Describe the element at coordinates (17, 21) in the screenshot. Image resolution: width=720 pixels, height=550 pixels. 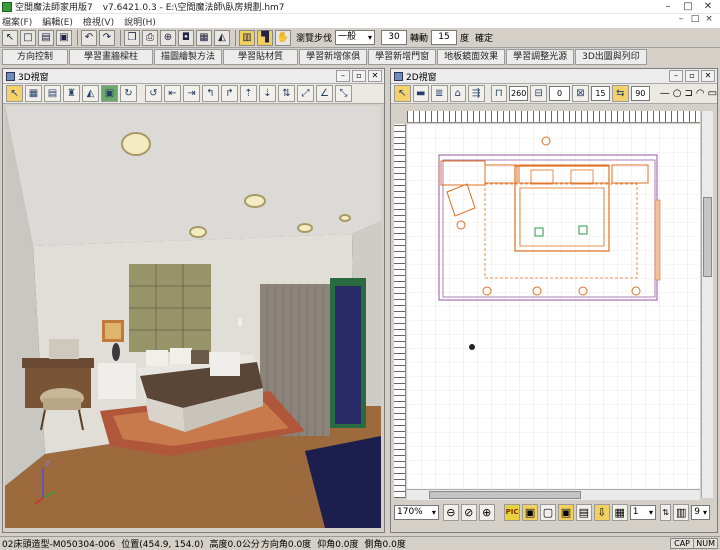
I see `menu-file: 檔案(F)` at that location.